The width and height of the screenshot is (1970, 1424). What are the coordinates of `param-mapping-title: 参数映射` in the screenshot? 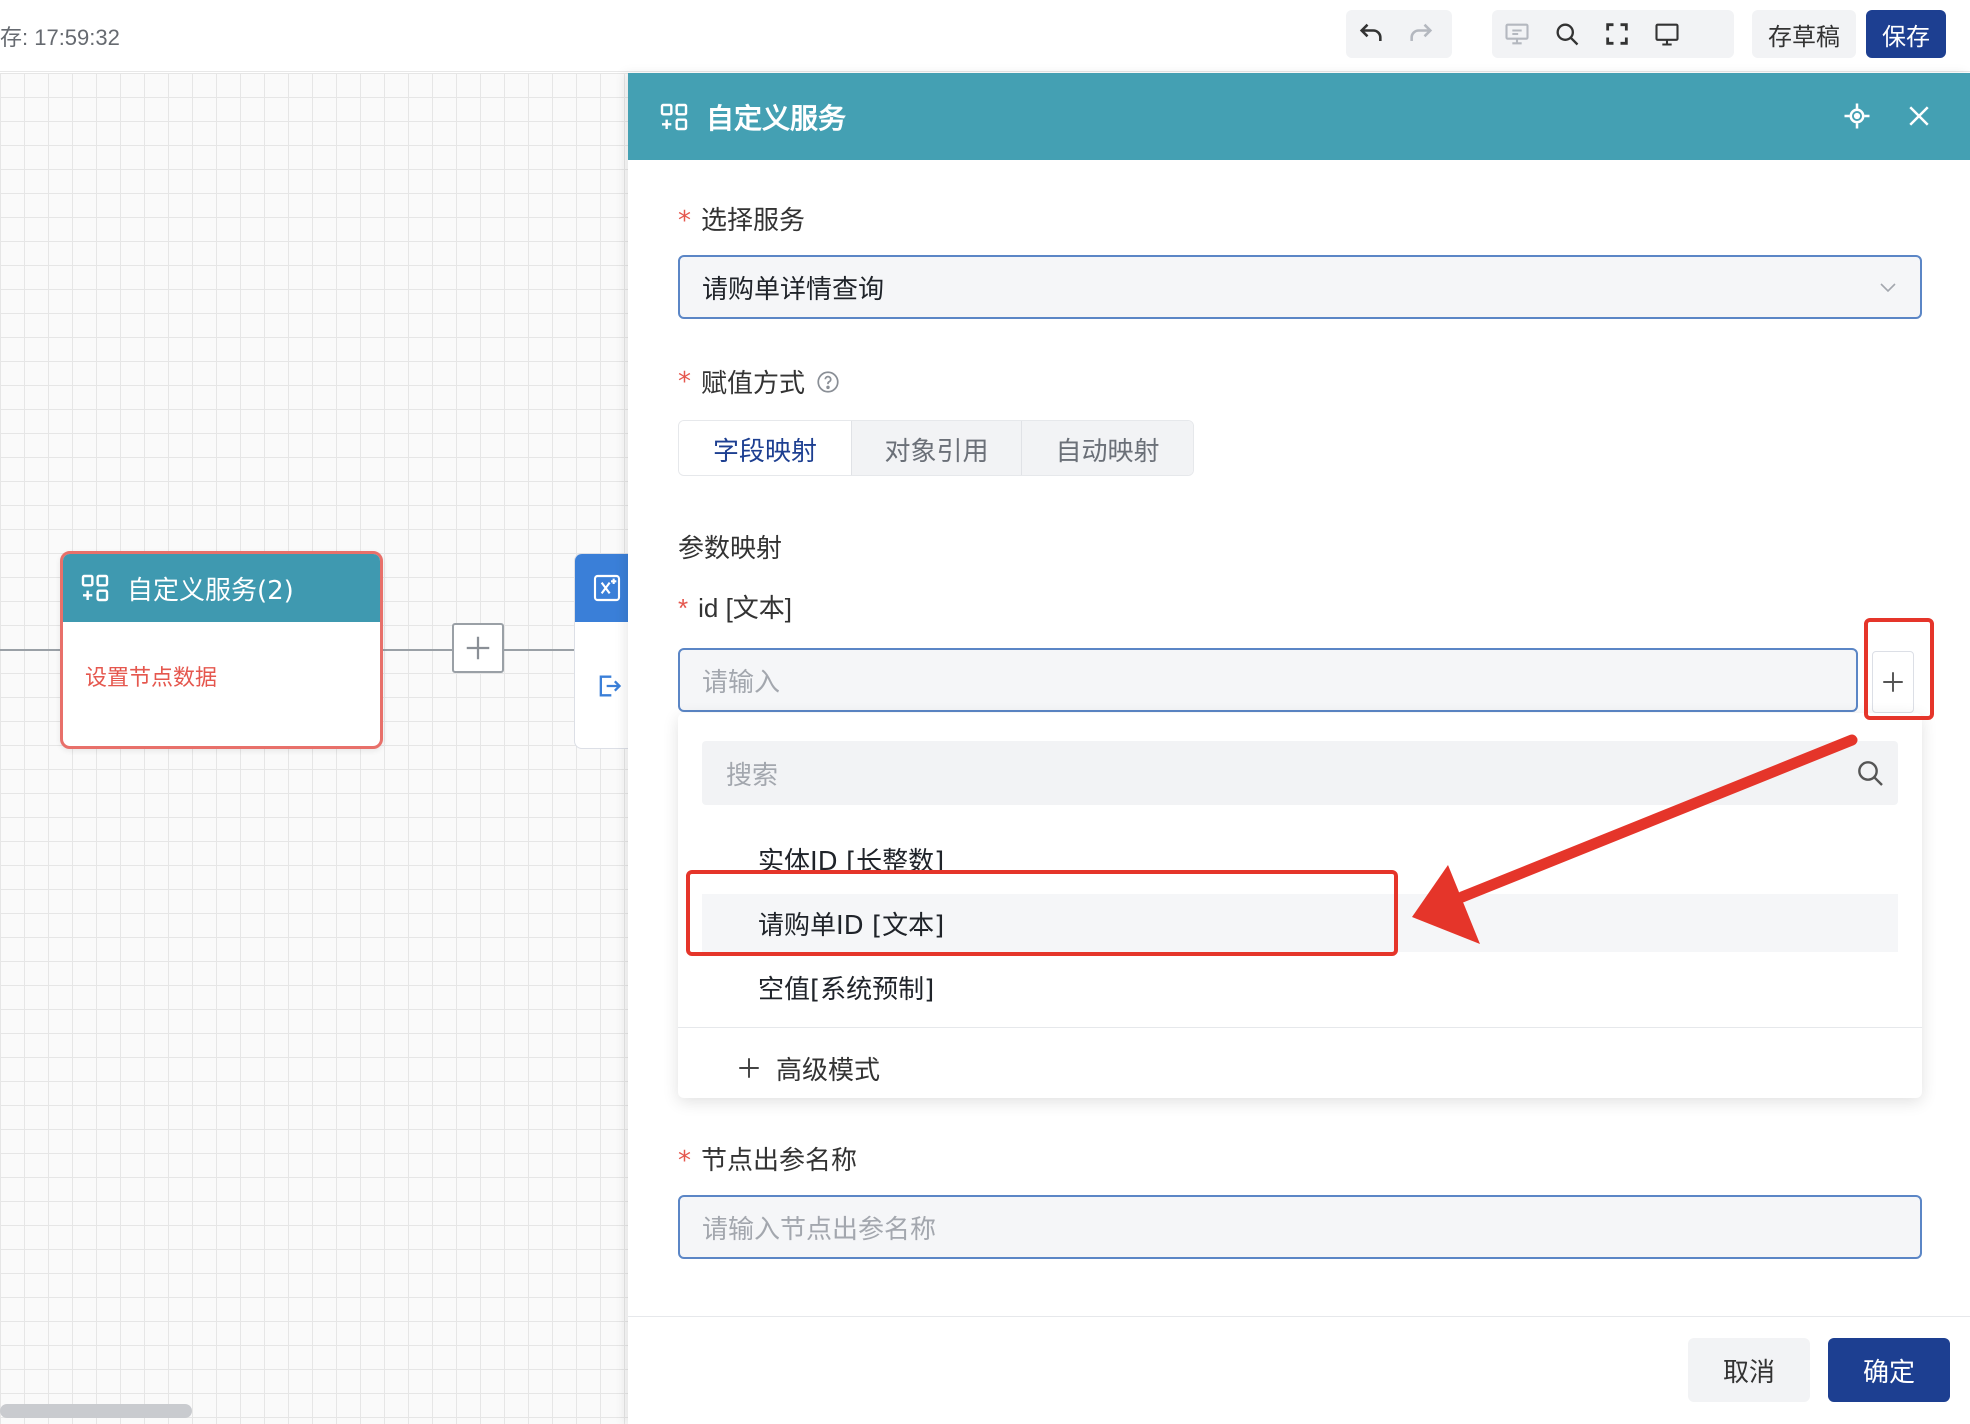 It's located at (730, 549).